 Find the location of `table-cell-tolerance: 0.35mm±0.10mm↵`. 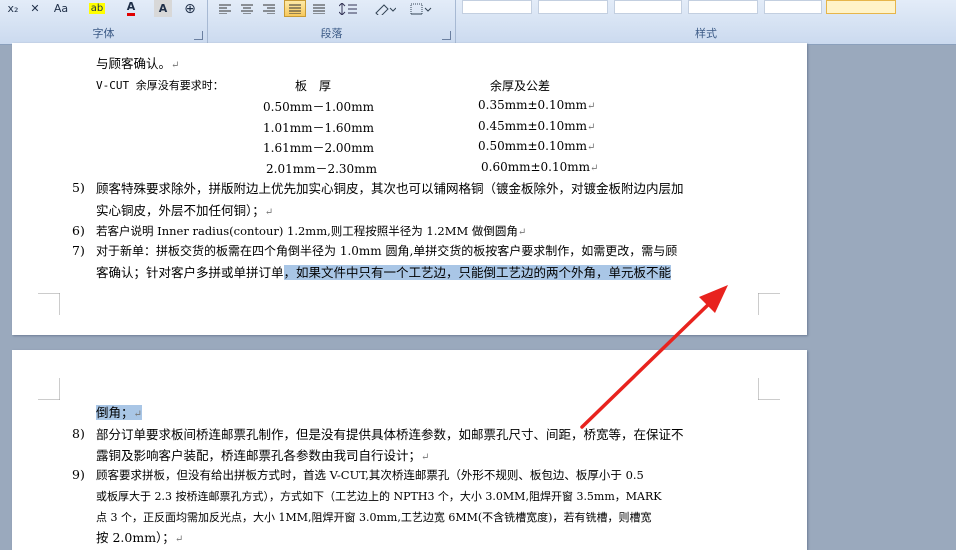

table-cell-tolerance: 0.35mm±0.10mm↵ is located at coordinates (537, 105).